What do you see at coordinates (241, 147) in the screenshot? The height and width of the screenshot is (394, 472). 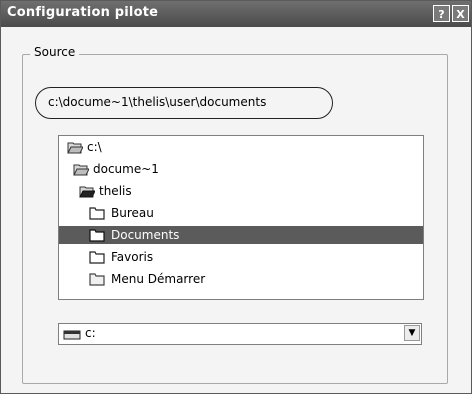 I see `folder-row: c:\` at bounding box center [241, 147].